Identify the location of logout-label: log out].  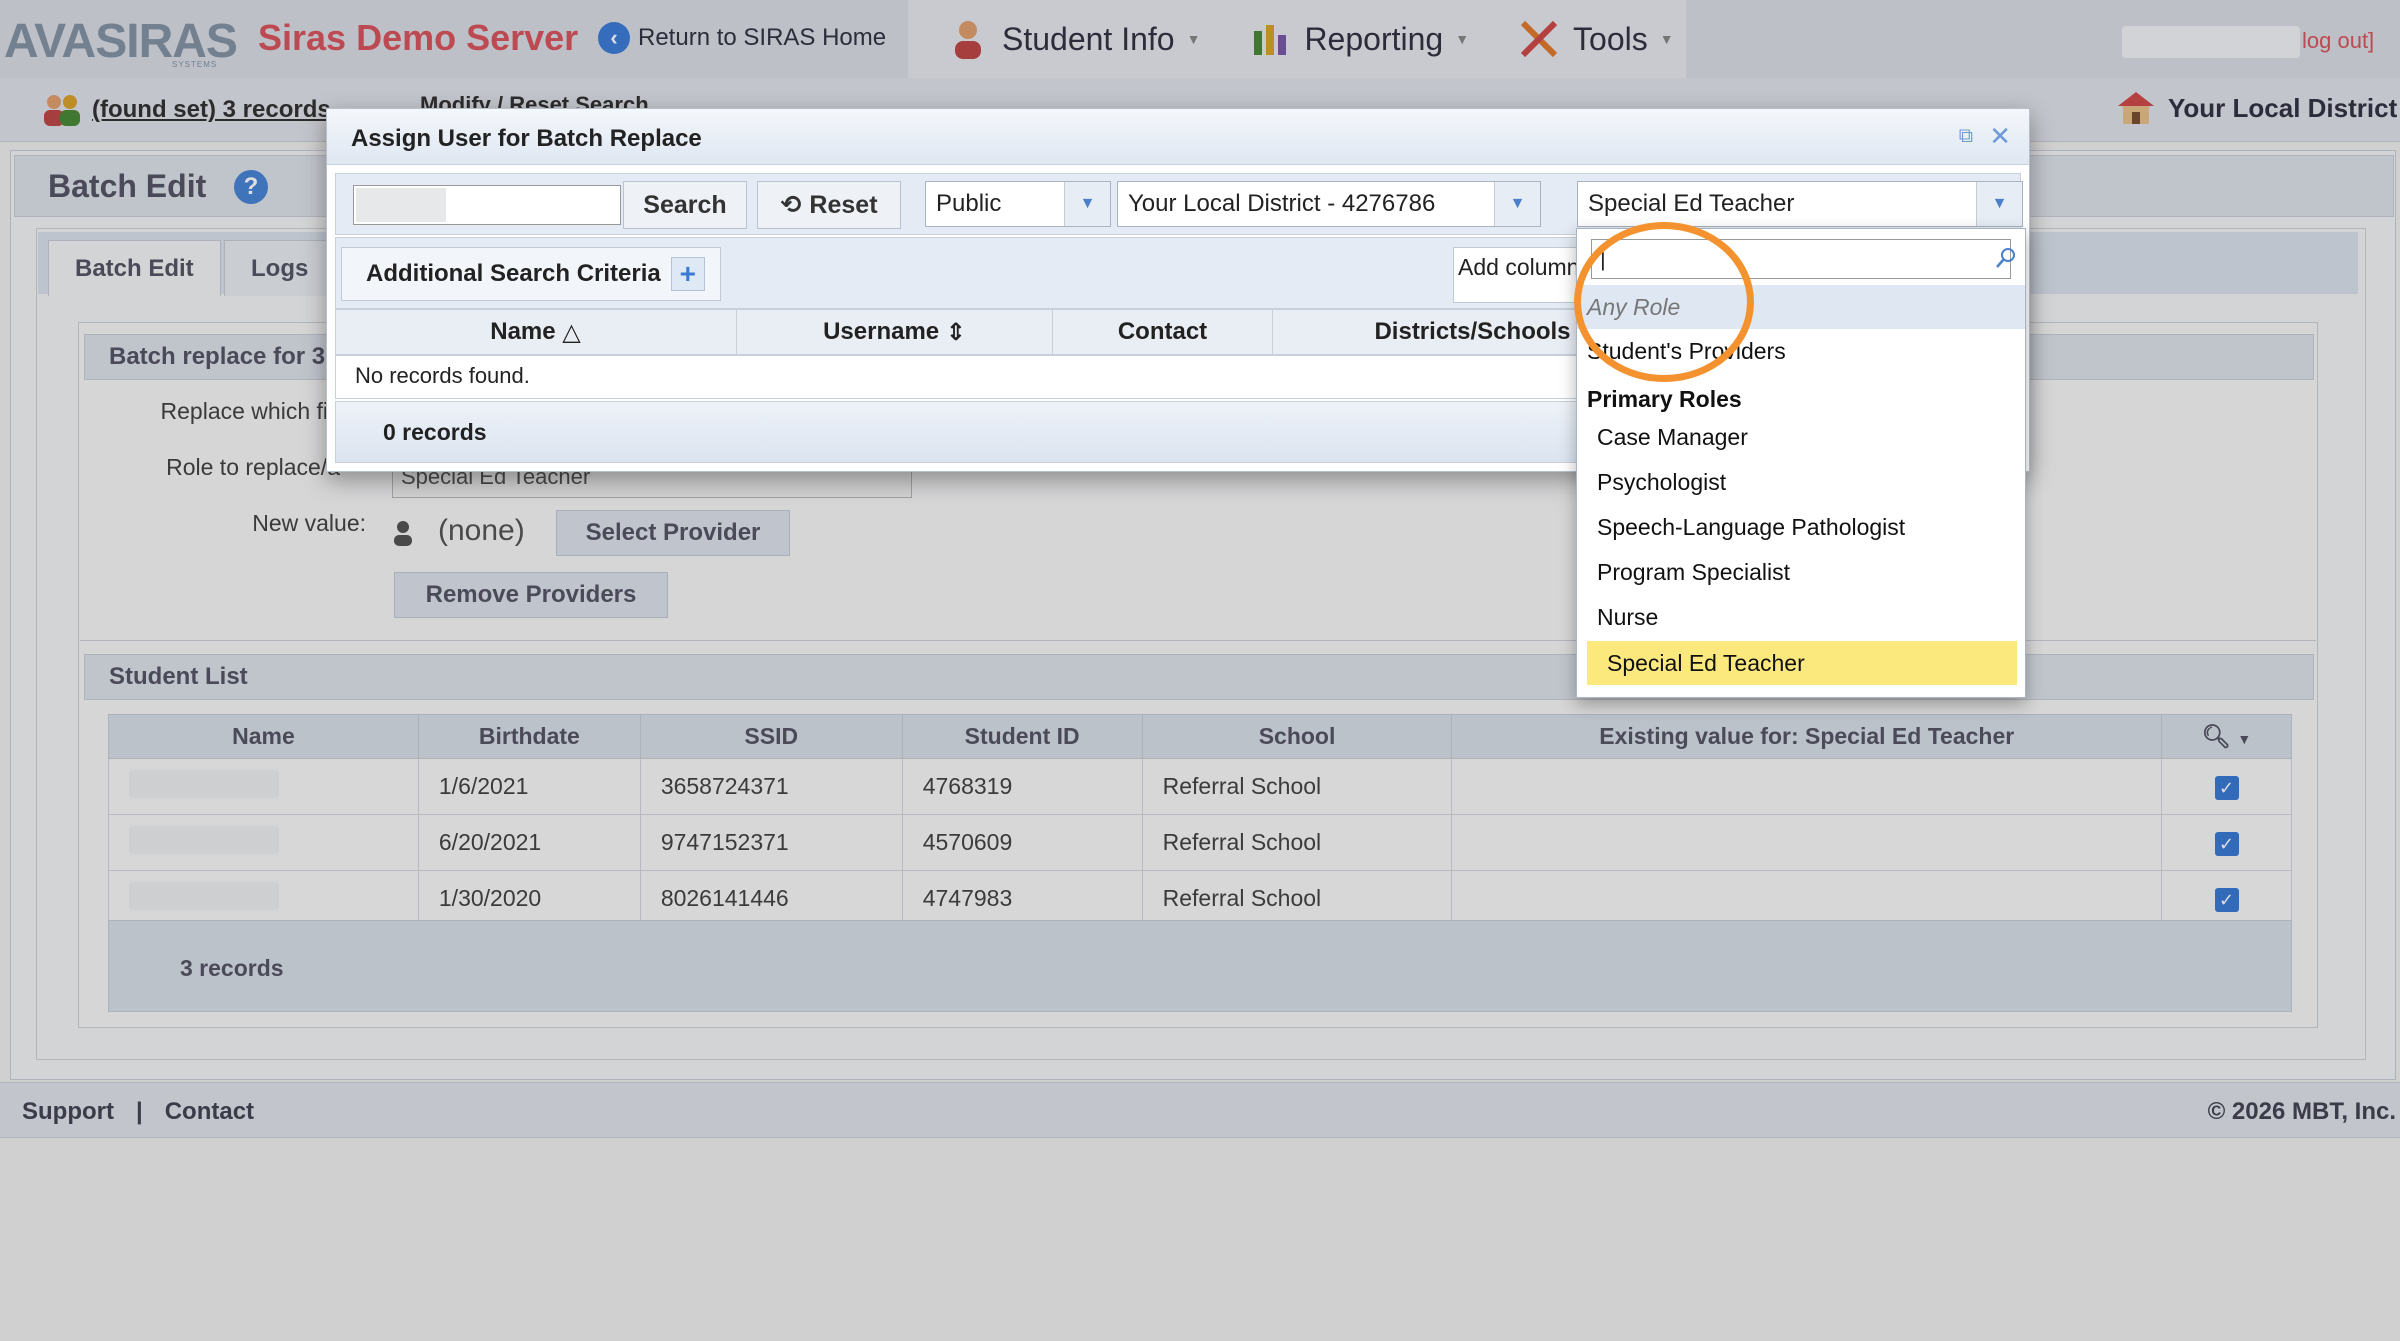
(2338, 40).